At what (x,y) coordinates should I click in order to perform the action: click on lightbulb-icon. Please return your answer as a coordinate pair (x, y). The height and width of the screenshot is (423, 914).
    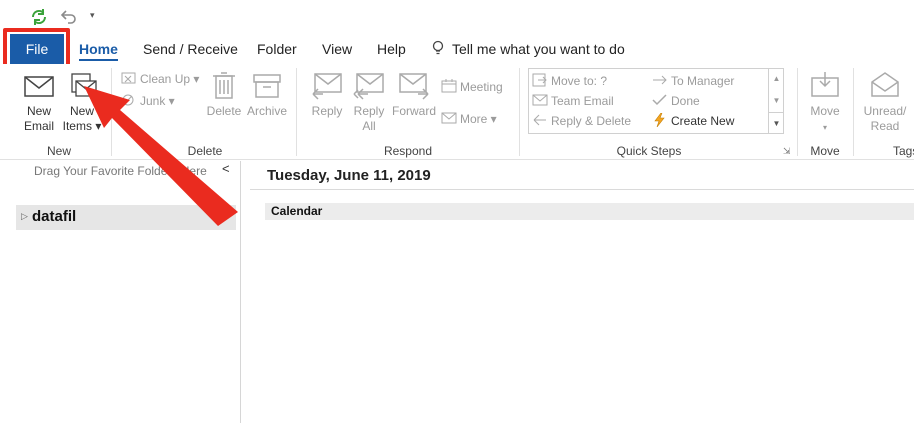
    Looking at the image, I should click on (438, 47).